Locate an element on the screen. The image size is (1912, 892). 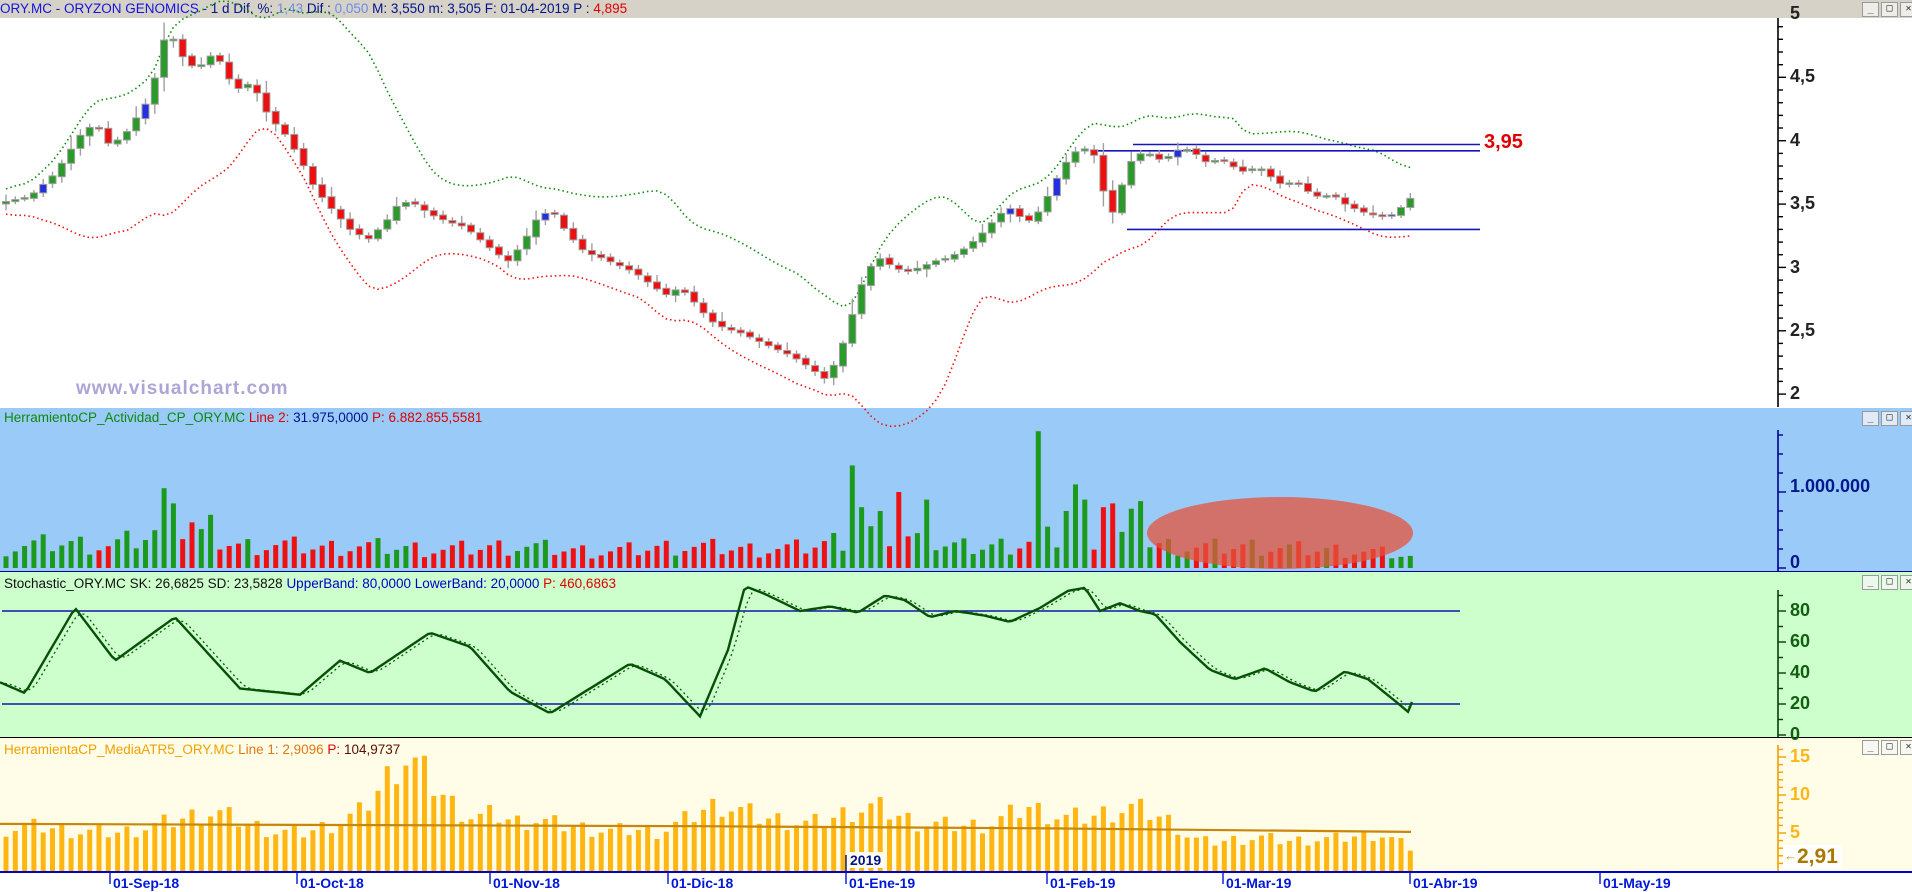
date-axis-label: 01-Nov-18 is located at coordinates (526, 883).